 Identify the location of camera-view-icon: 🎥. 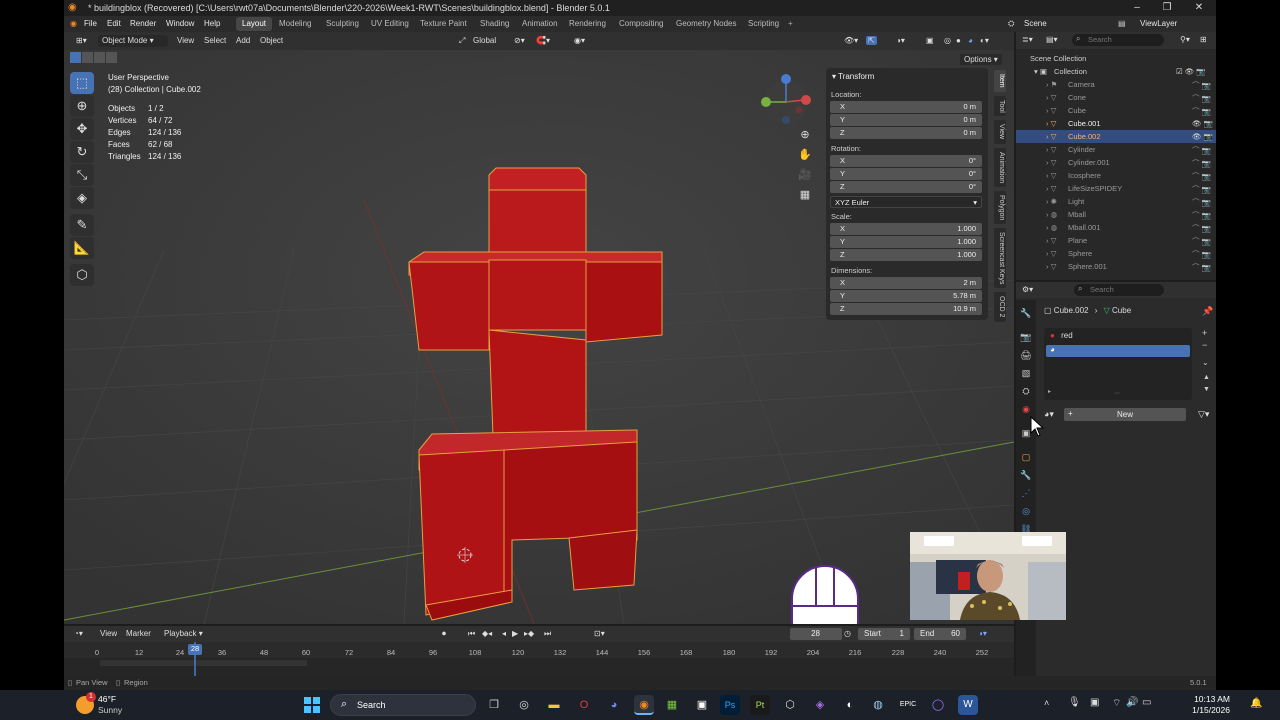
(805, 178).